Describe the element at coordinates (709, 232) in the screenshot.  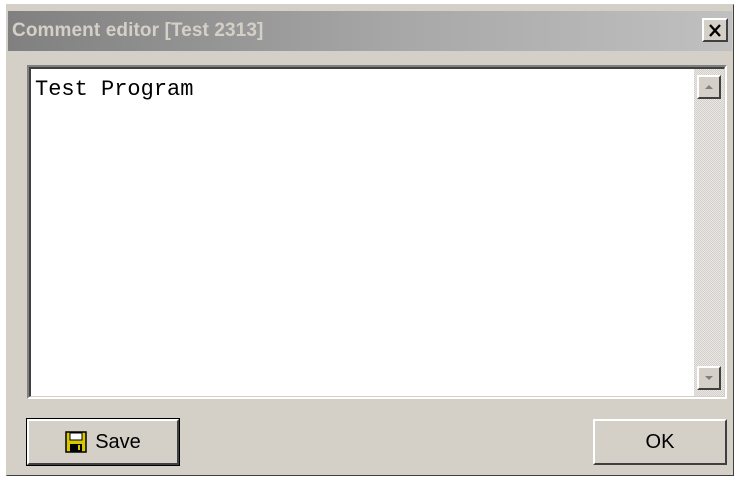
I see `vertical-scrollbar` at that location.